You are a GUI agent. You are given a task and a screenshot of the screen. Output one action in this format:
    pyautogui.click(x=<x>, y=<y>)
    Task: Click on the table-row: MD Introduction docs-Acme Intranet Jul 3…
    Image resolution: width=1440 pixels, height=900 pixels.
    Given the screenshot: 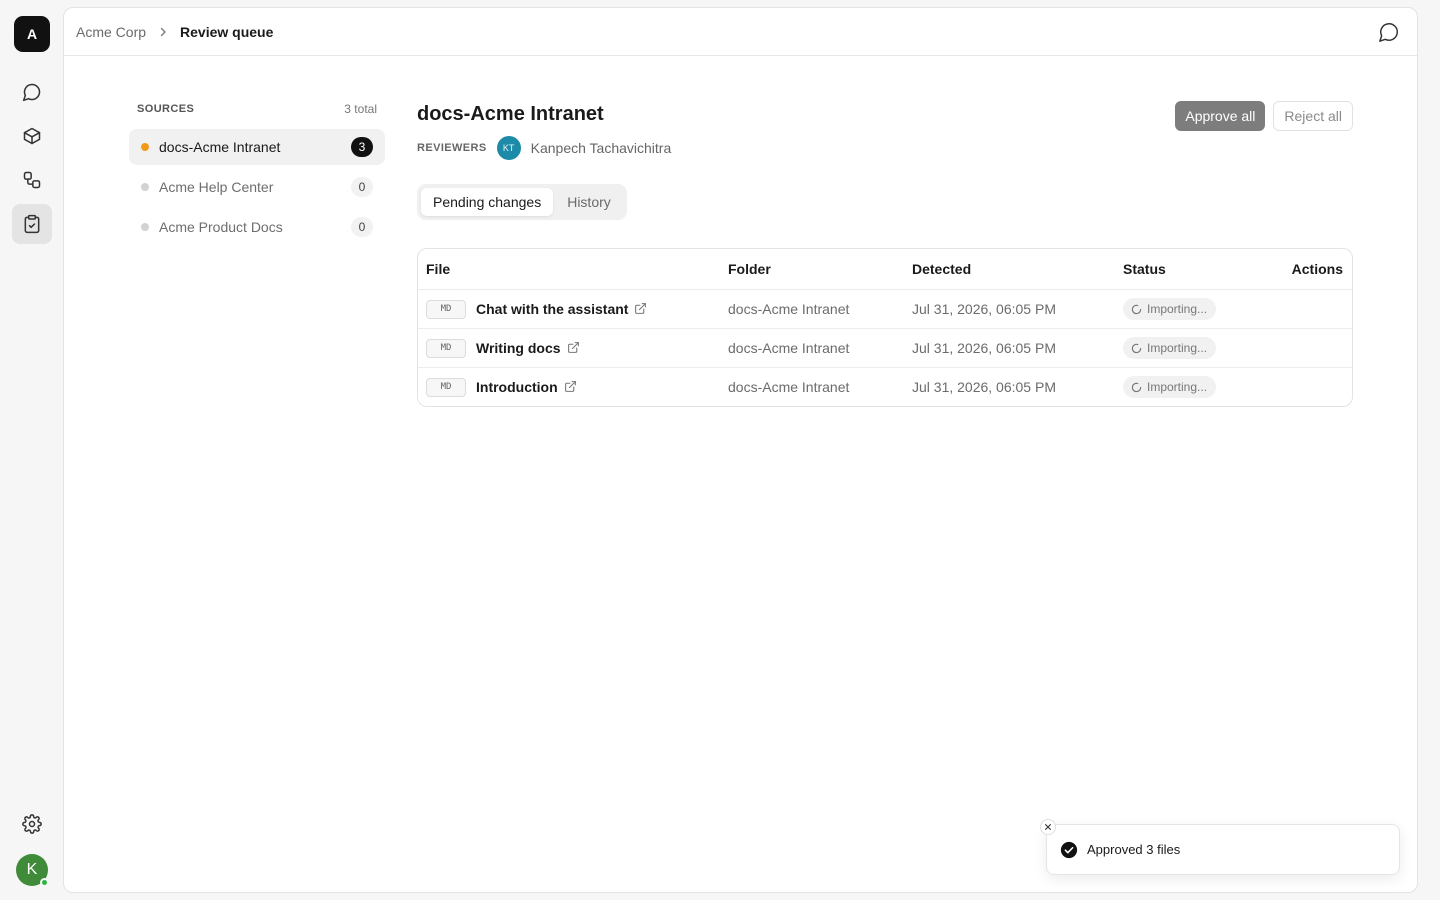 What is the action you would take?
    pyautogui.click(x=885, y=386)
    